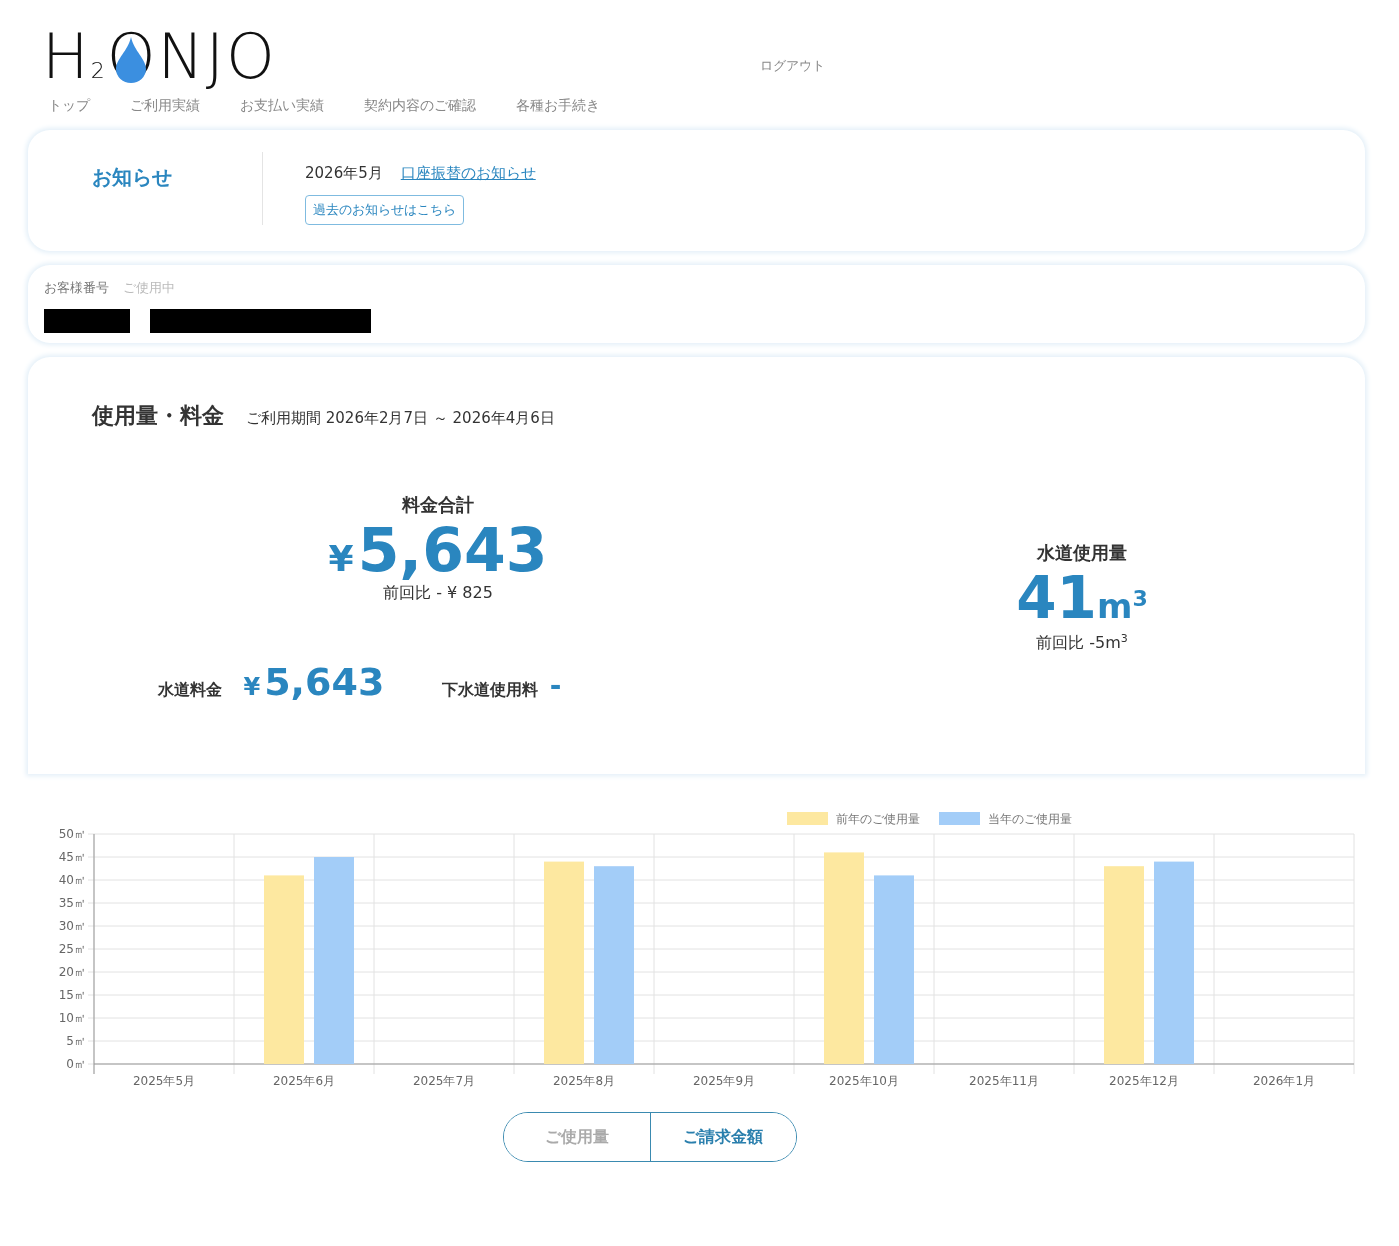 The image size is (1399, 1246). I want to click on nav-link: ご利用実績, so click(165, 106).